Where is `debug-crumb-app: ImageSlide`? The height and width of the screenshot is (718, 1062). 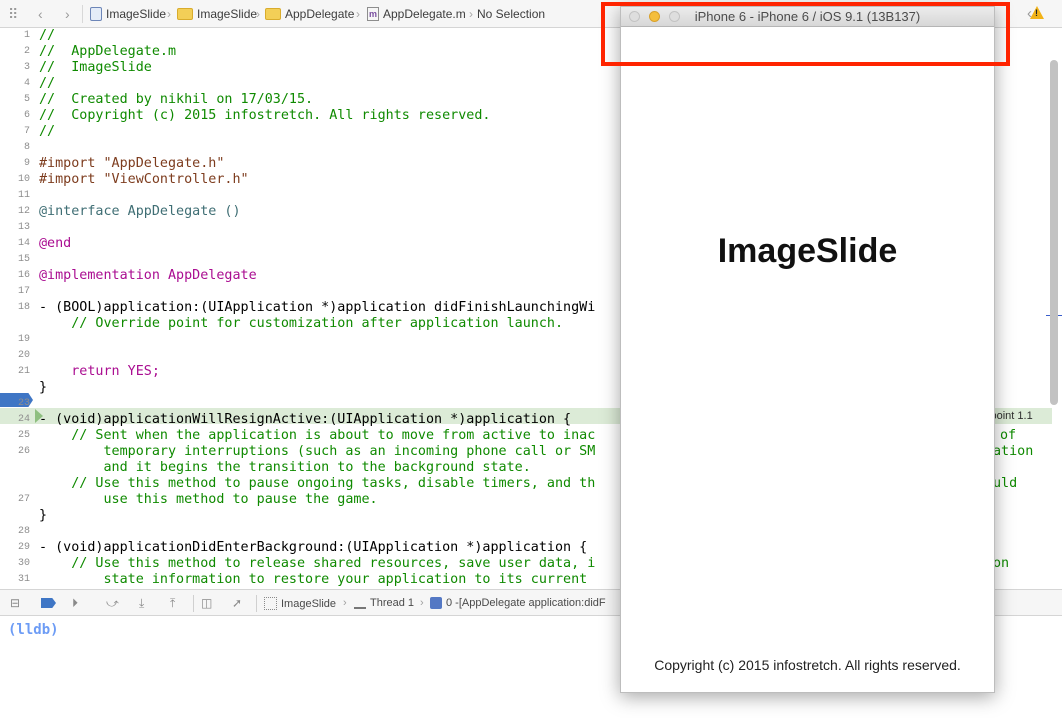 debug-crumb-app: ImageSlide is located at coordinates (300, 603).